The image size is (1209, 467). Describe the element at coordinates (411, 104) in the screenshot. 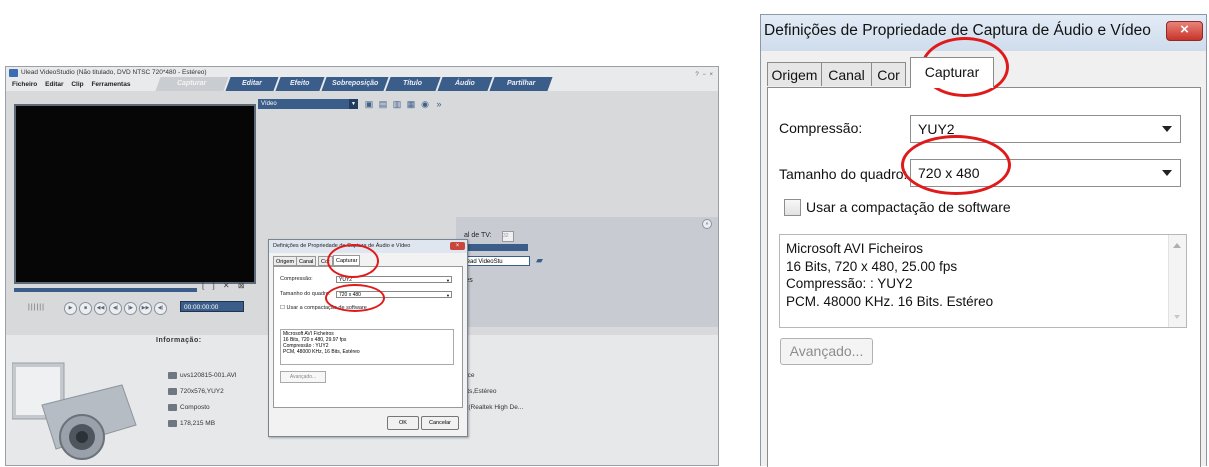

I see `settings-icon: ▦` at that location.